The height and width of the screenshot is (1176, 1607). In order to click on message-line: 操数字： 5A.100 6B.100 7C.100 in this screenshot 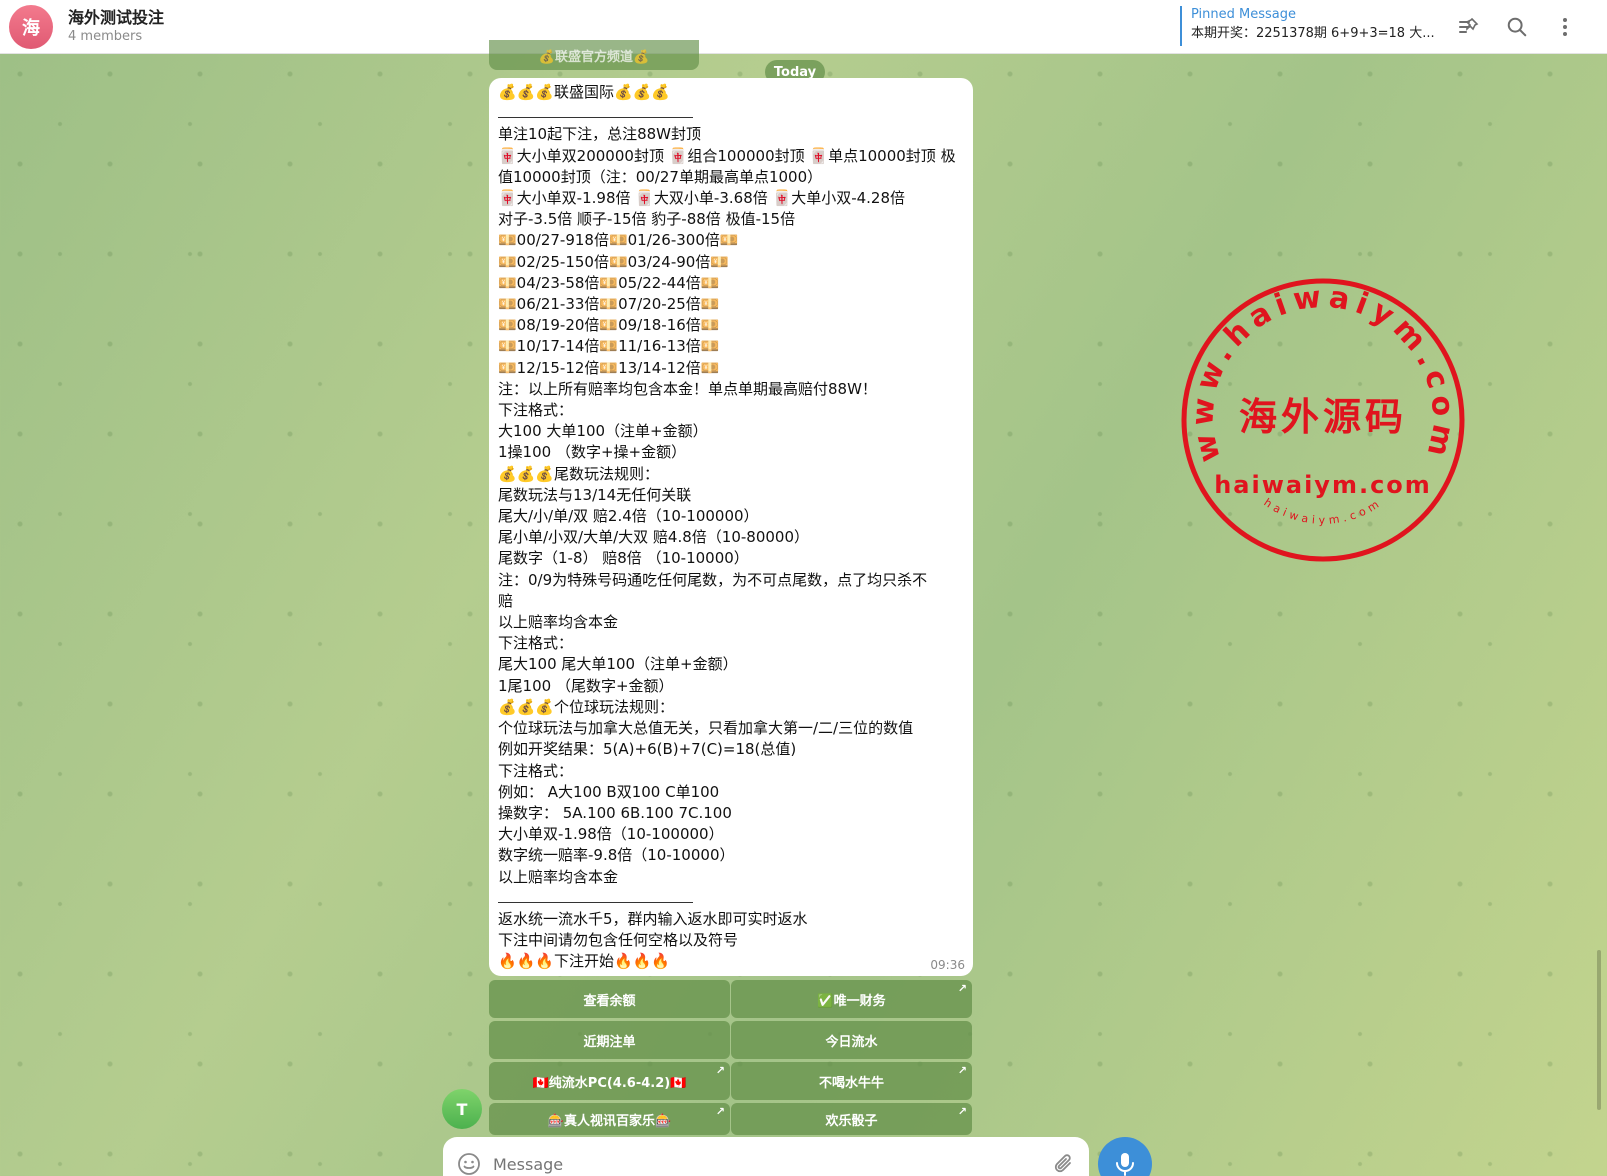, I will do `click(615, 812)`.